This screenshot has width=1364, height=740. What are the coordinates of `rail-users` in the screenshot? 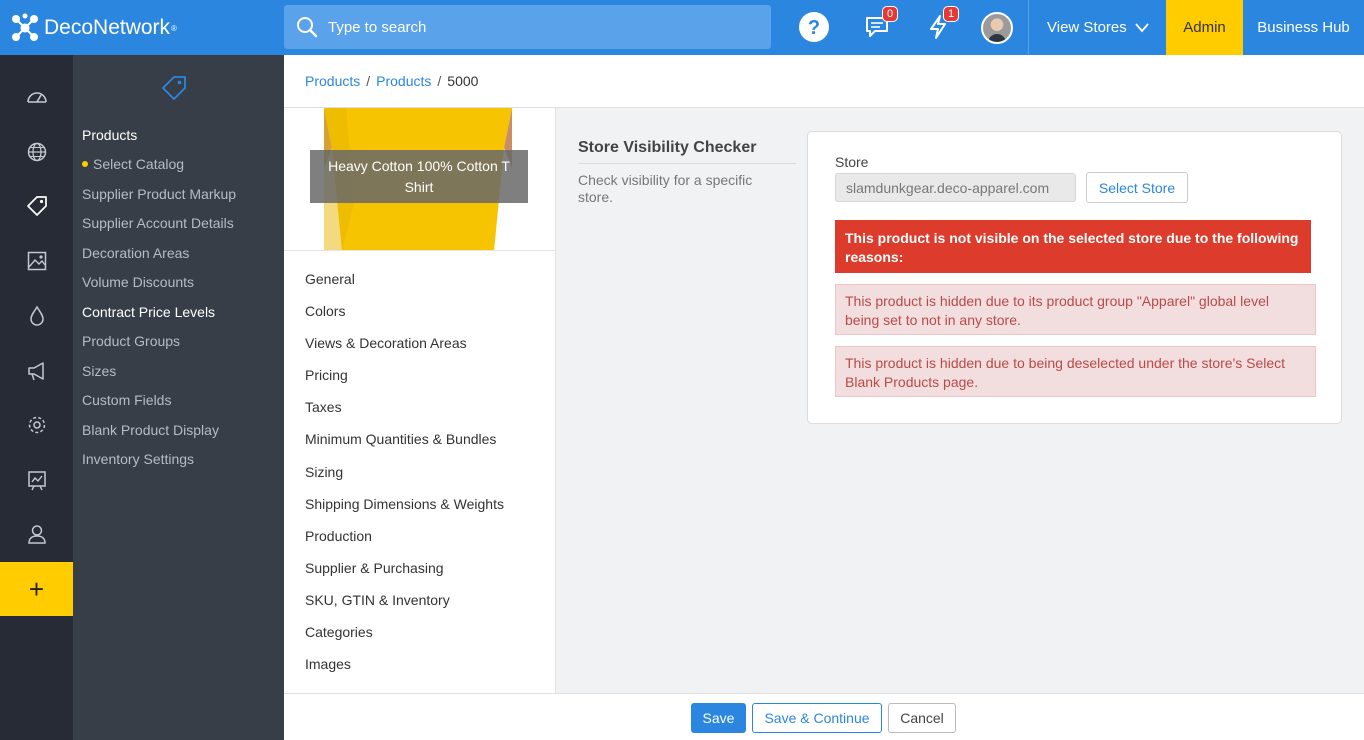 It's located at (36, 534).